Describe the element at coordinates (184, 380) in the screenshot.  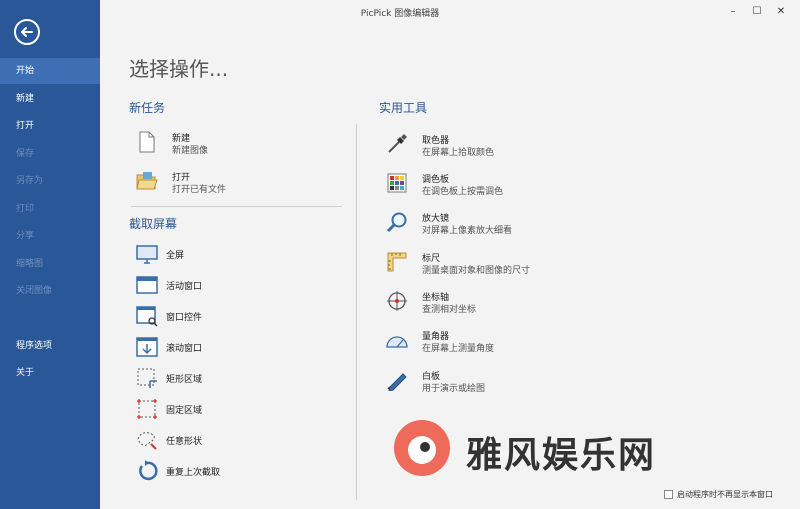
I see `capture-rectangle-region-label: 矩形区域` at that location.